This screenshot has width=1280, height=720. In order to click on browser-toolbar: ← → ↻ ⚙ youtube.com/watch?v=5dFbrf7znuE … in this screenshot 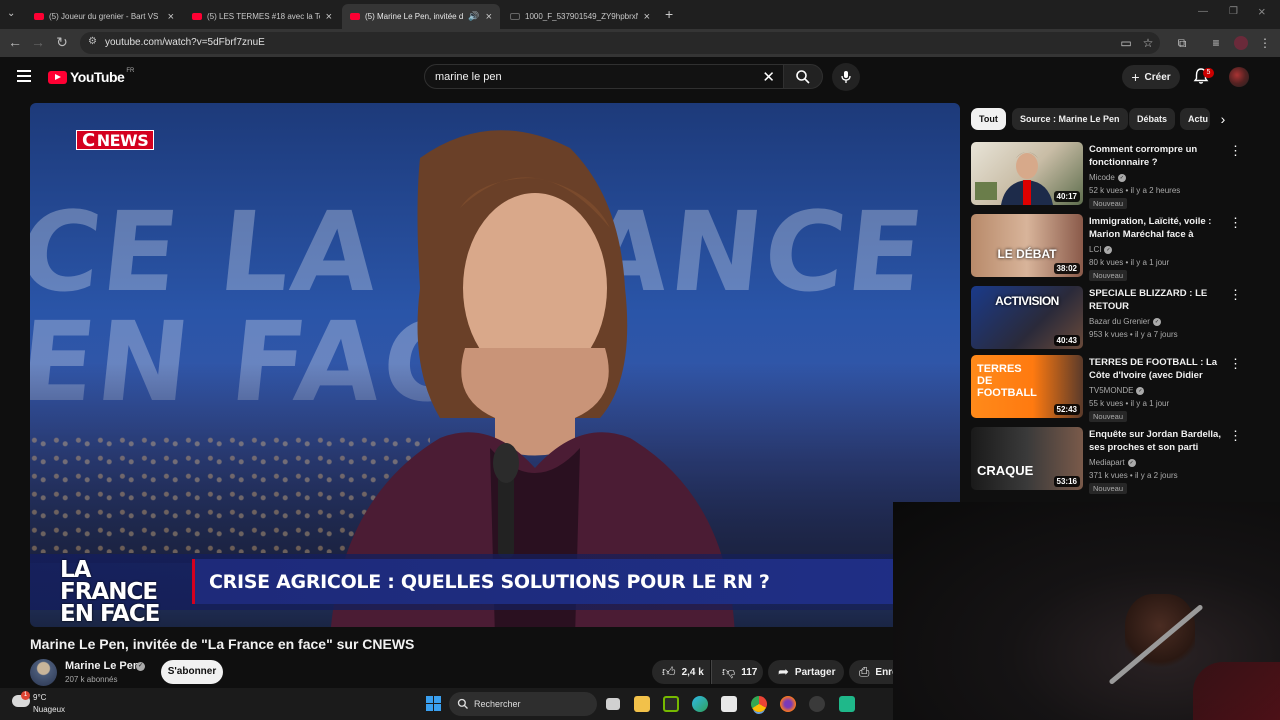, I will do `click(640, 43)`.